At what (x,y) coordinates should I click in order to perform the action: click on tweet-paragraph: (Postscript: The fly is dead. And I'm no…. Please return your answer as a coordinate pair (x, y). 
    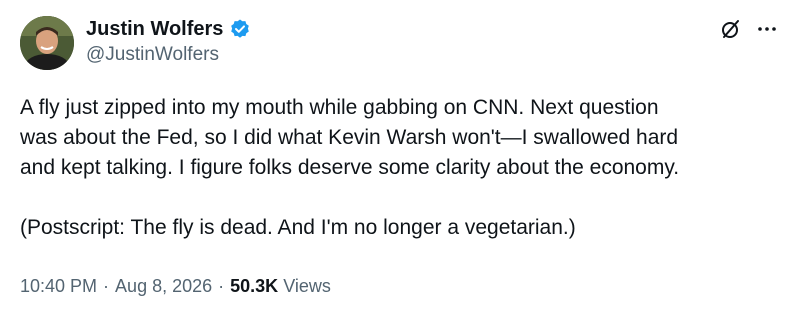
    Looking at the image, I should click on (298, 227).